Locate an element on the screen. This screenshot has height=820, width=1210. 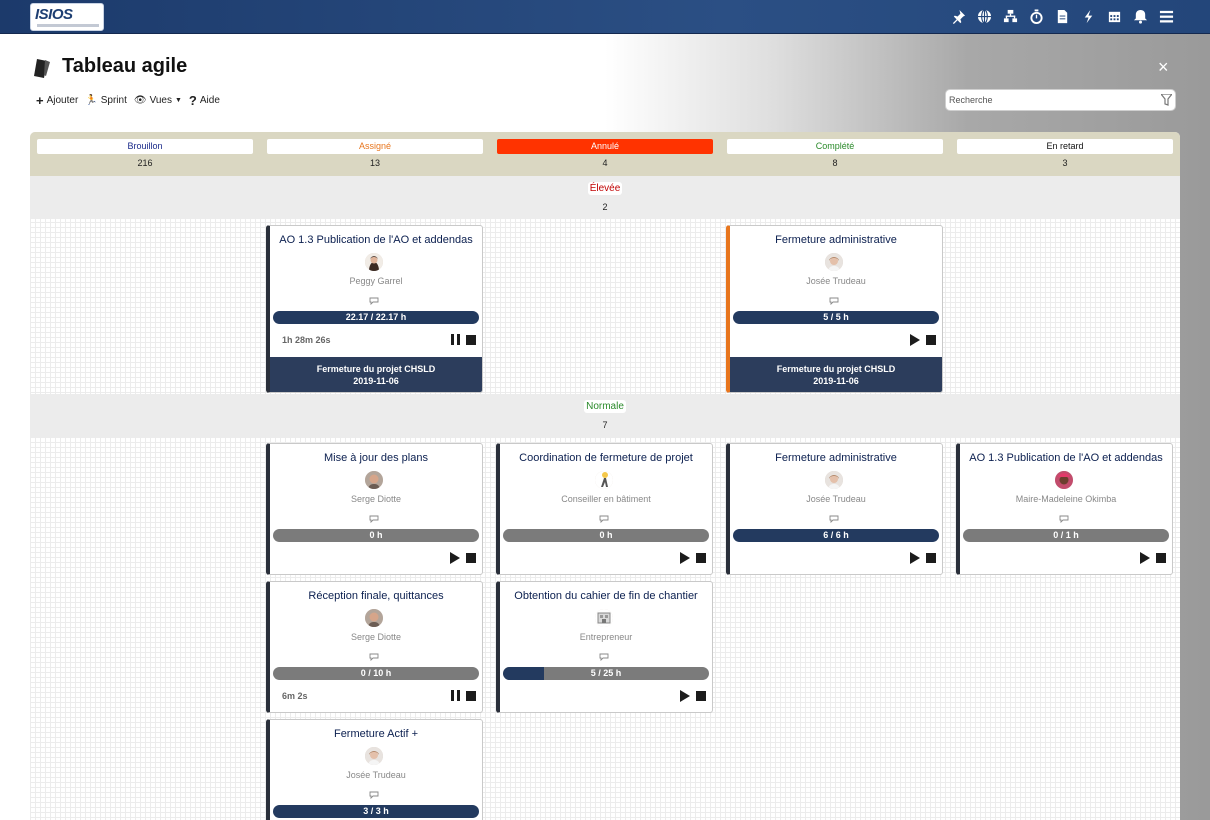
assignee-name: Entrepreneur is located at coordinates (606, 637).